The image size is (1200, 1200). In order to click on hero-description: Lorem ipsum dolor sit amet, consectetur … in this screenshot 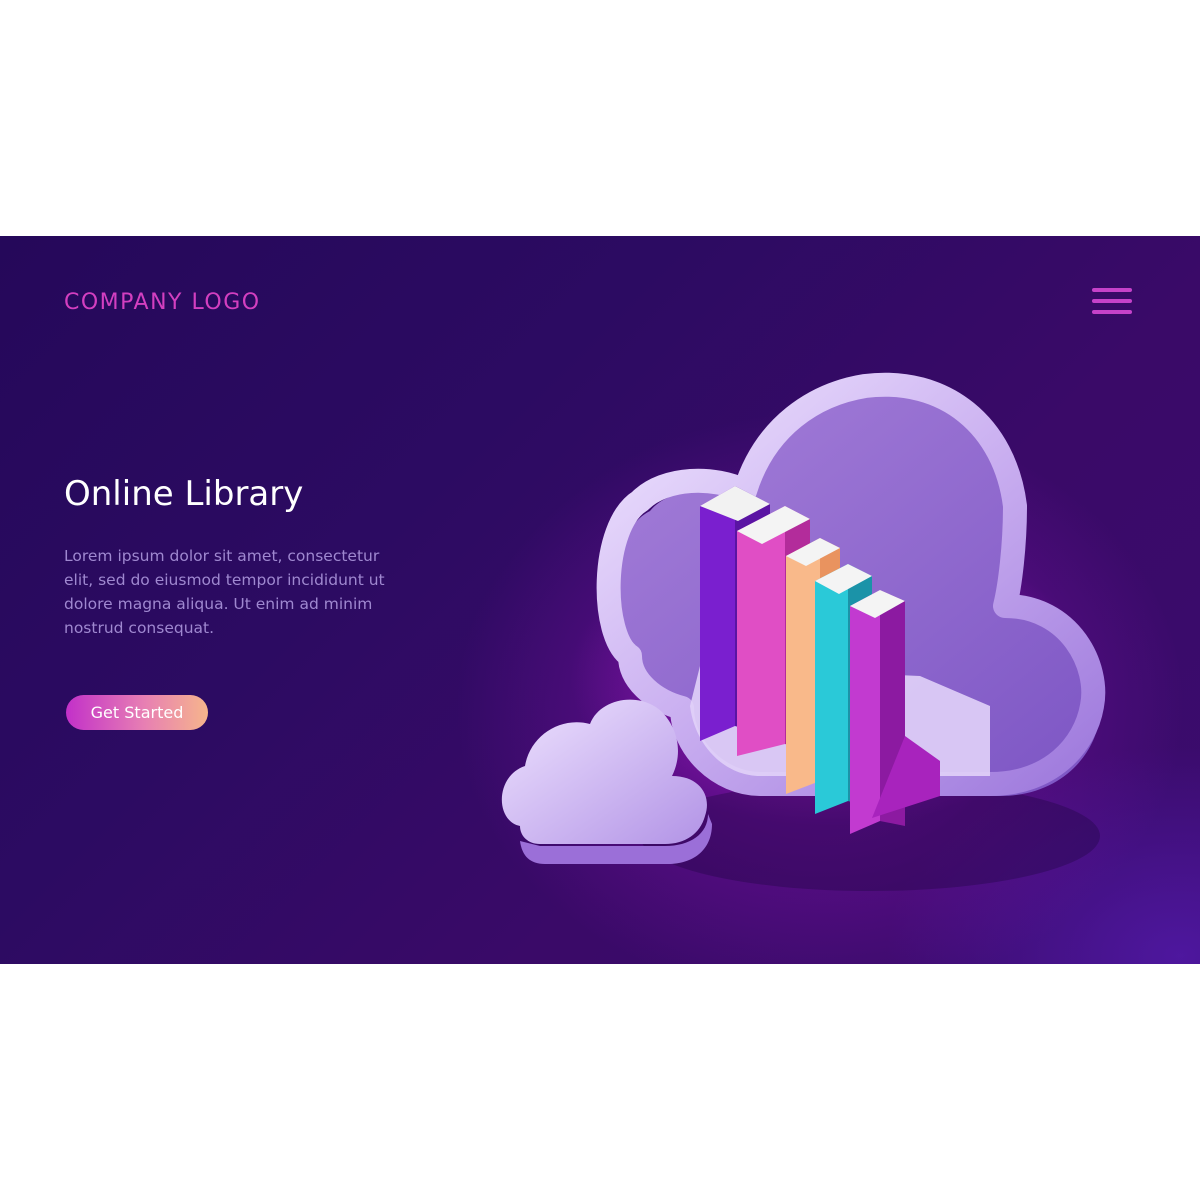, I will do `click(224, 592)`.